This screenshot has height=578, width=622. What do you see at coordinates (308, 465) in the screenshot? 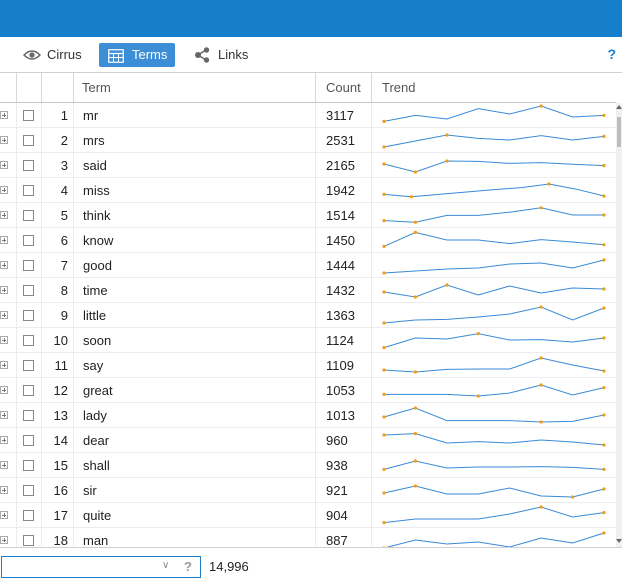
I see `table-row: 15 shall 938` at bounding box center [308, 465].